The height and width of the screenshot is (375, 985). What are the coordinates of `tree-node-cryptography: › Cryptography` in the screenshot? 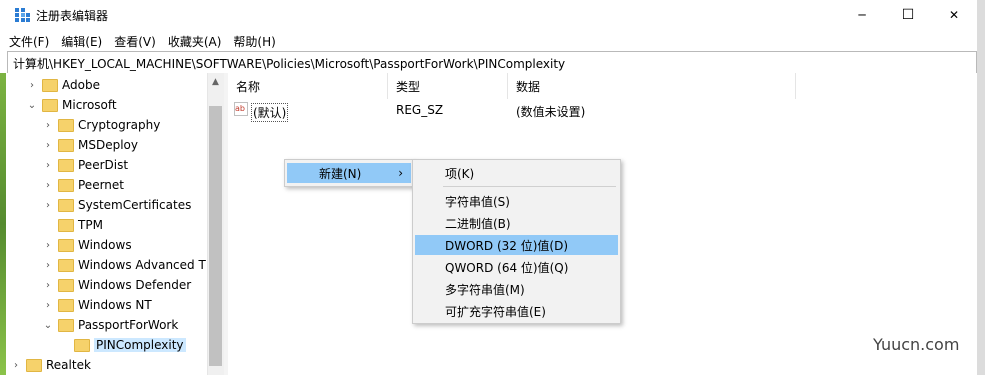 It's located at (101, 125).